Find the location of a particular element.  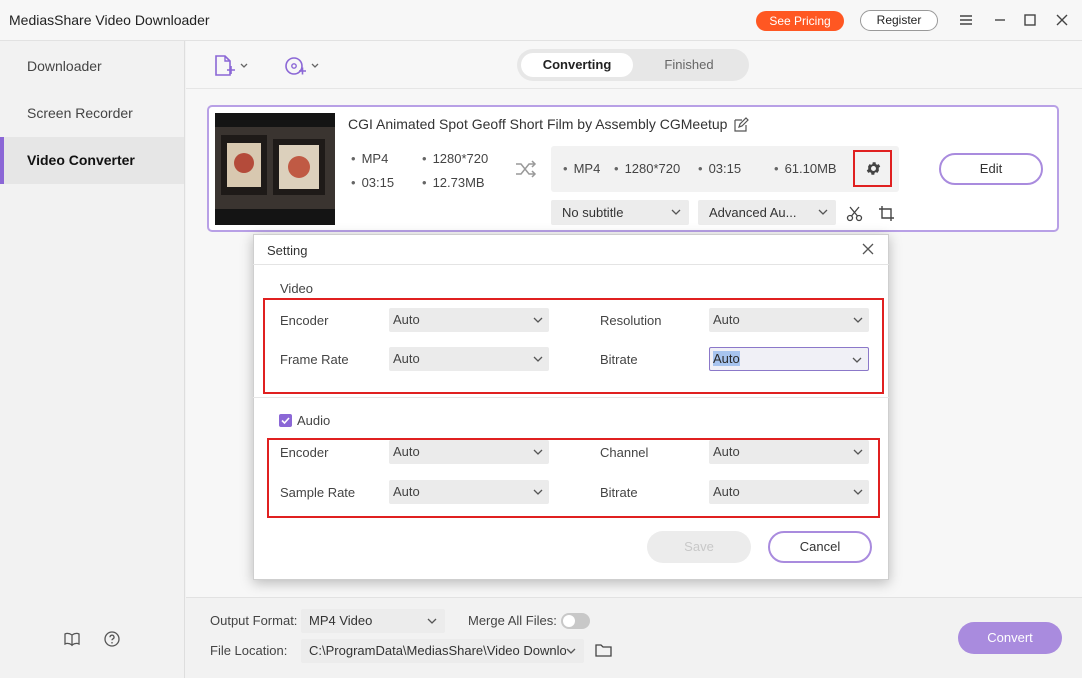

frame-rate-select: Auto is located at coordinates (469, 359).